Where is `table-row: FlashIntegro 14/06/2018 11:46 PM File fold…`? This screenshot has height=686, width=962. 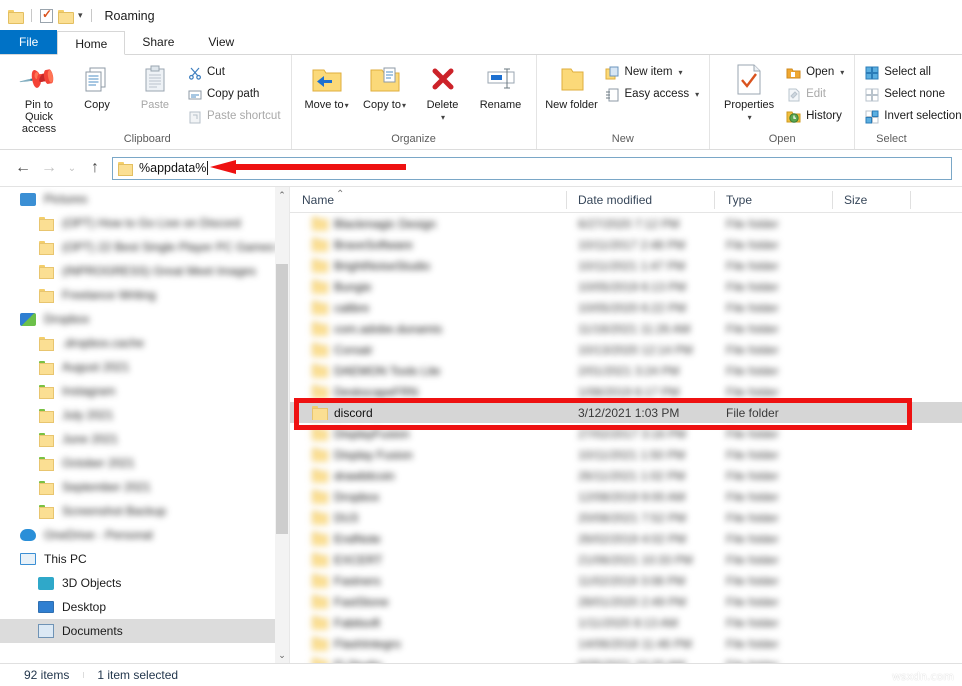
table-row: FlashIntegro 14/06/2018 11:46 PM File fold… is located at coordinates (626, 643).